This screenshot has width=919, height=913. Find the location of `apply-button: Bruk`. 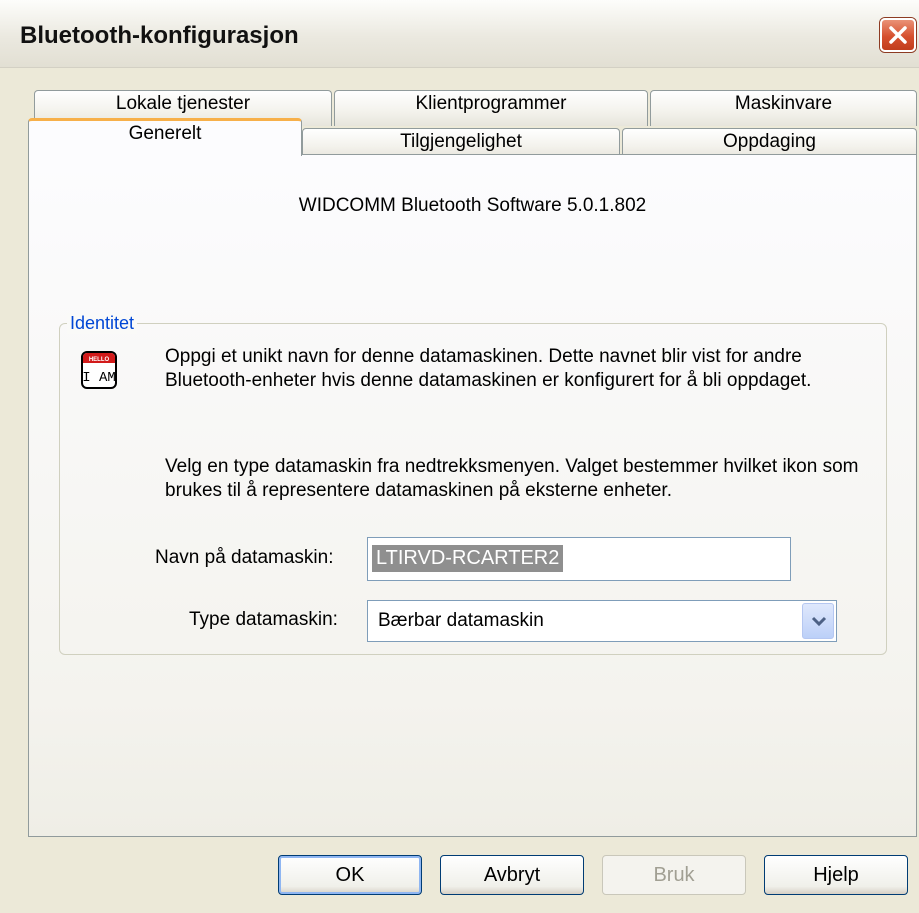

apply-button: Bruk is located at coordinates (674, 875).